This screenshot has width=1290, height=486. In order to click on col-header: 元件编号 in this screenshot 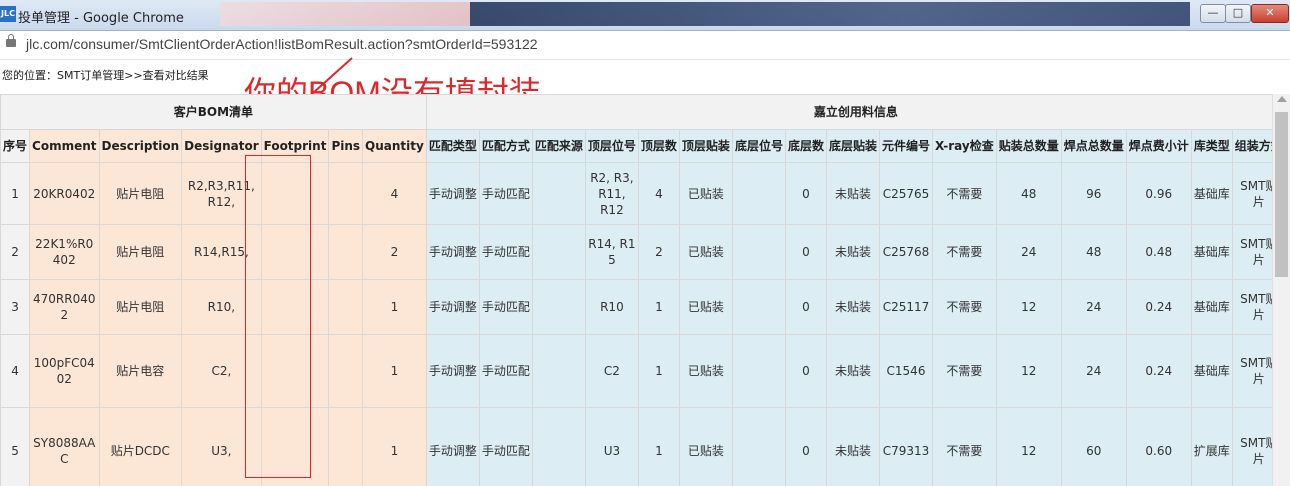, I will do `click(906, 146)`.